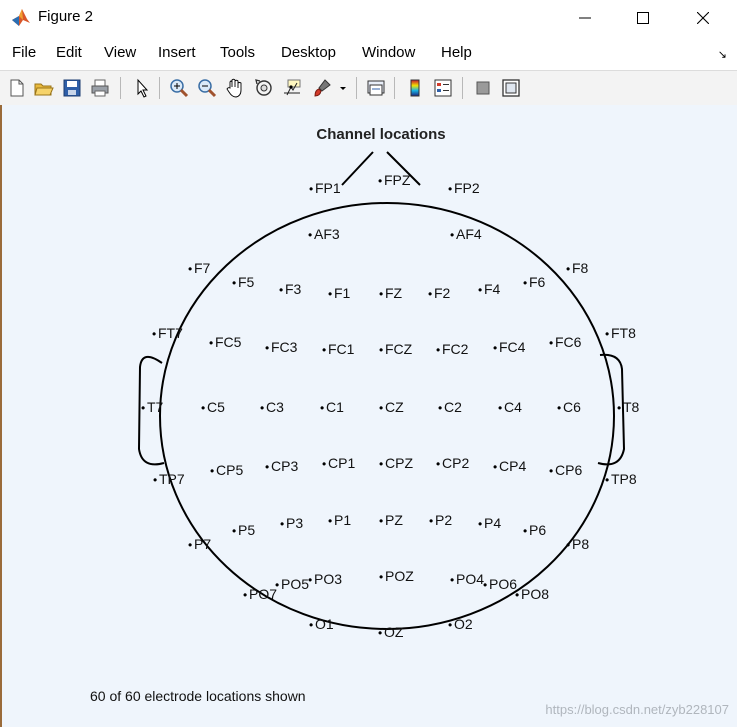  Describe the element at coordinates (198, 696) in the screenshot. I see `electrode-count-caption: 60 of 60 electrode locations shown` at that location.